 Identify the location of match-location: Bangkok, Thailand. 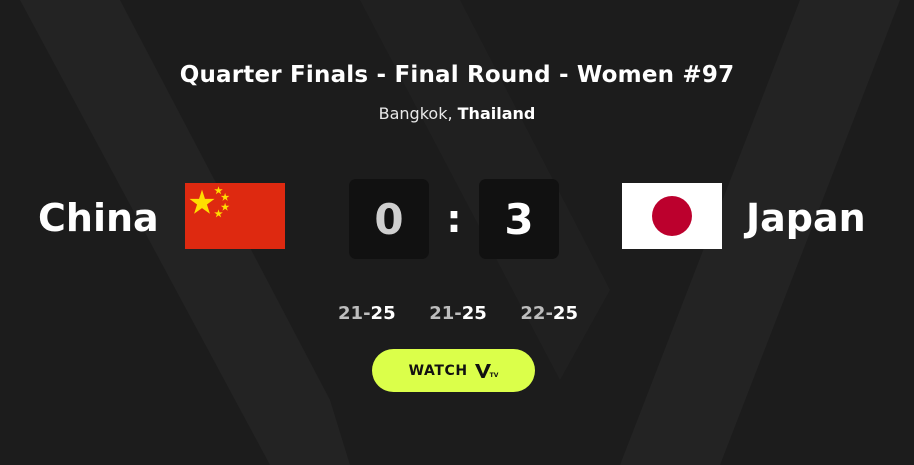
(457, 113).